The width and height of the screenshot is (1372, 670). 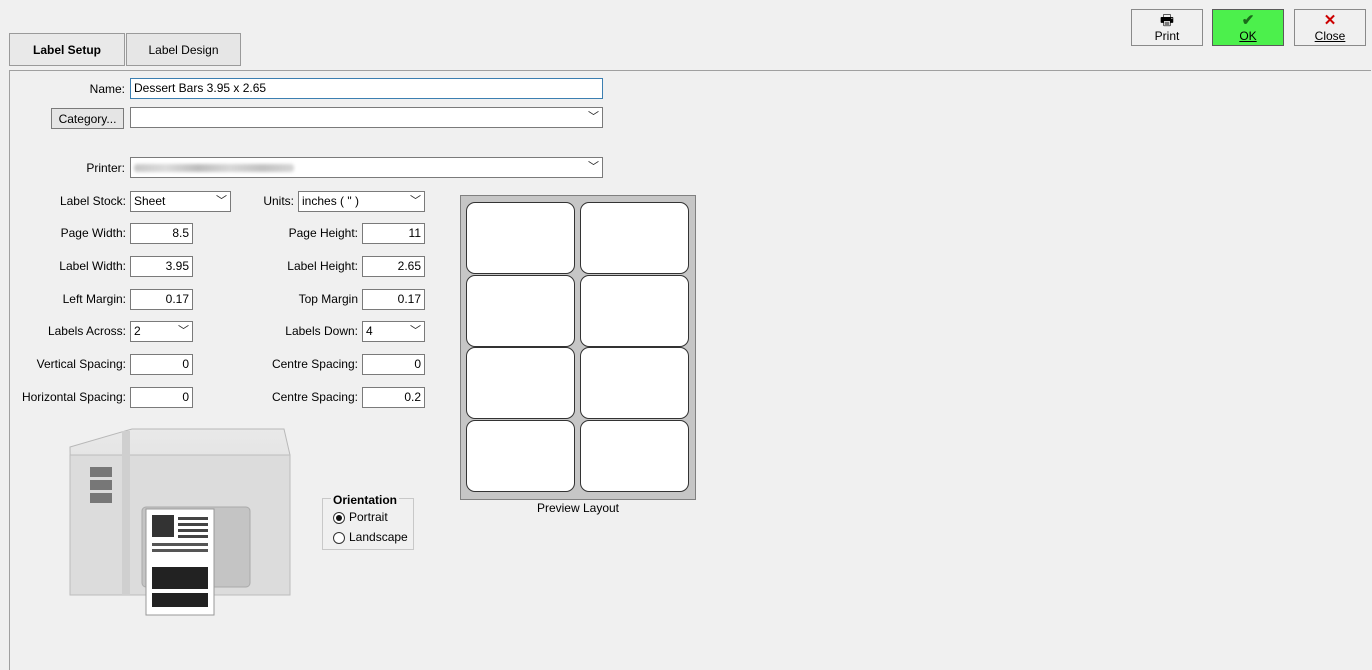 What do you see at coordinates (161, 266) in the screenshot?
I see `label-width-input: 3.95` at bounding box center [161, 266].